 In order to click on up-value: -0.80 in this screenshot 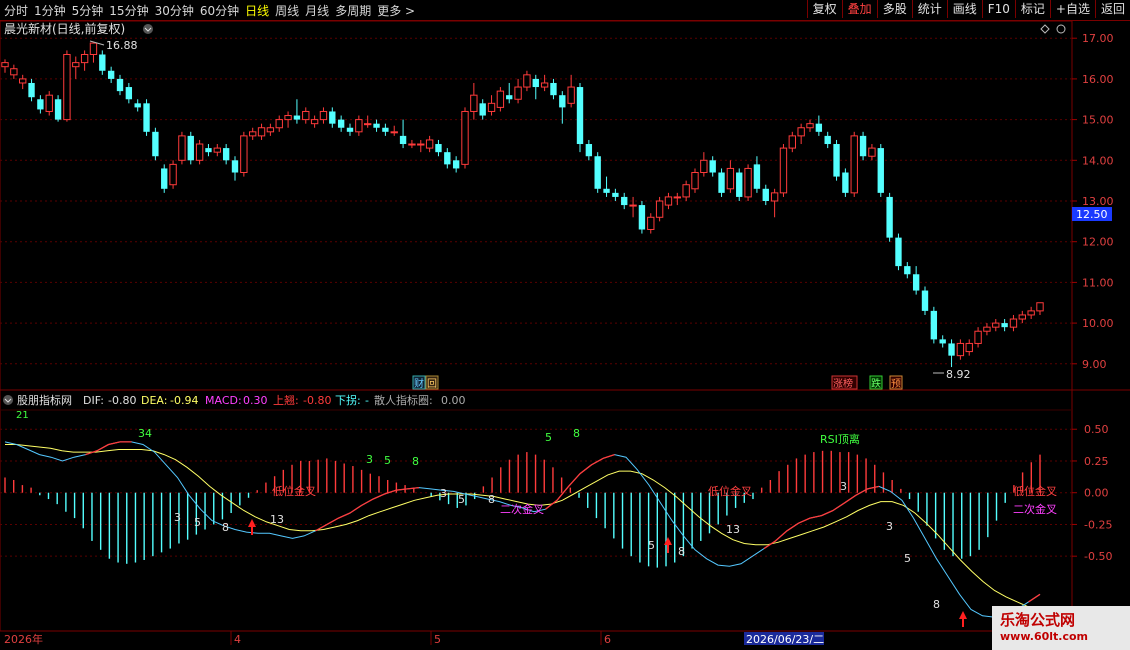, I will do `click(317, 400)`.